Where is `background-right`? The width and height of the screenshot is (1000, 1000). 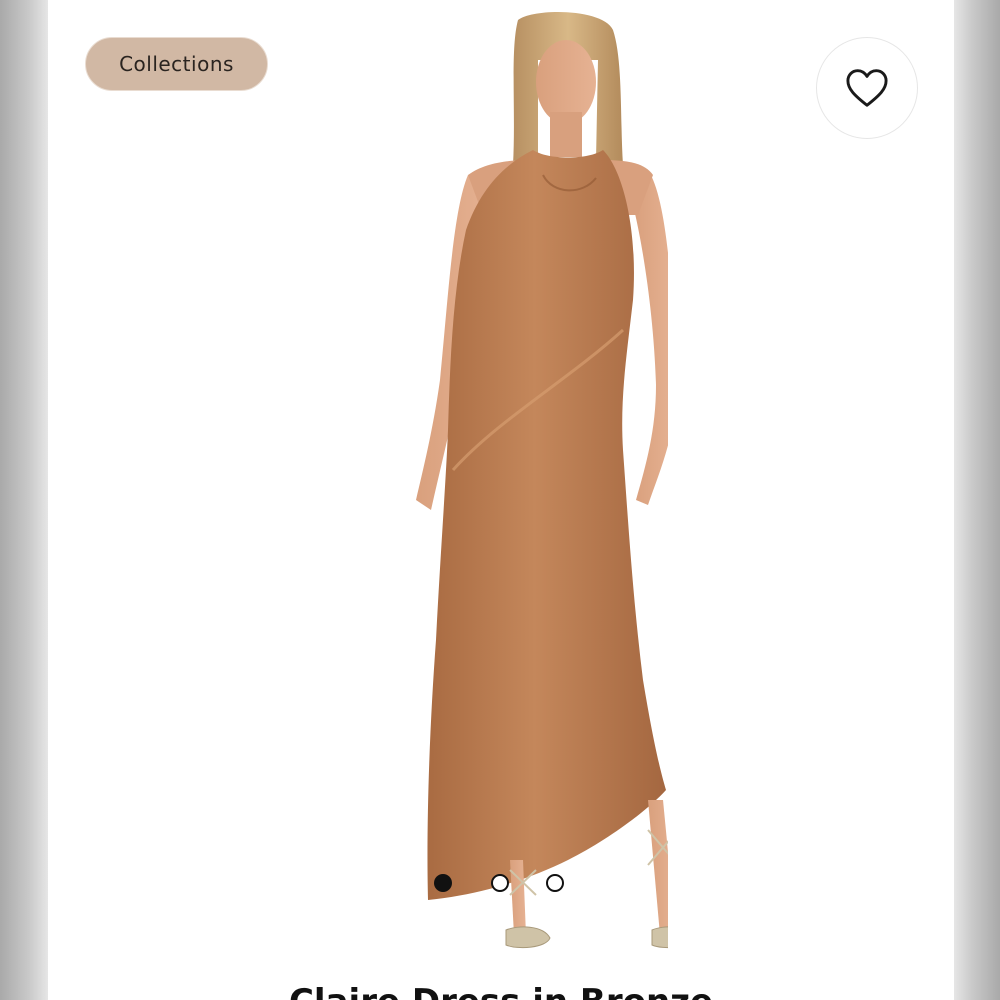
background-right is located at coordinates (977, 500).